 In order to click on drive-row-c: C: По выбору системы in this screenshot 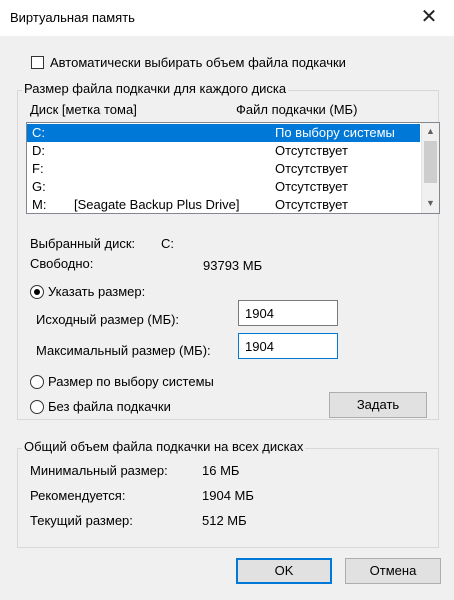, I will do `click(223, 133)`.